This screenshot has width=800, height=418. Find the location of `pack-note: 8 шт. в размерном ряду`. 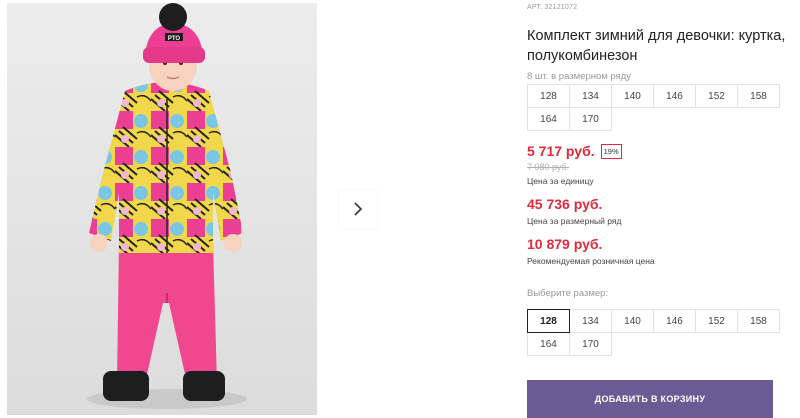

pack-note: 8 шт. в размерном ряду is located at coordinates (579, 76).